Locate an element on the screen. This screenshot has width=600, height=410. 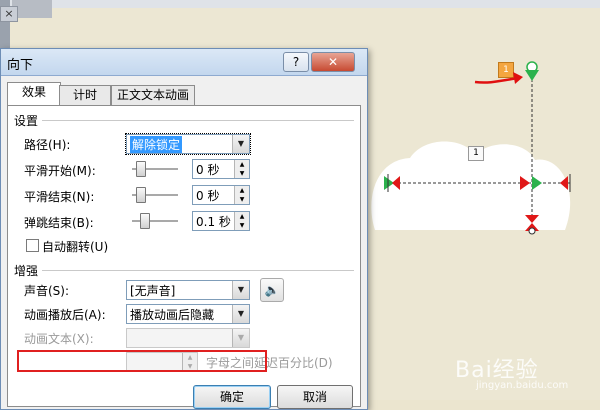
after-animation-select: 播放动画后隐藏 ▼ is located at coordinates (188, 314).